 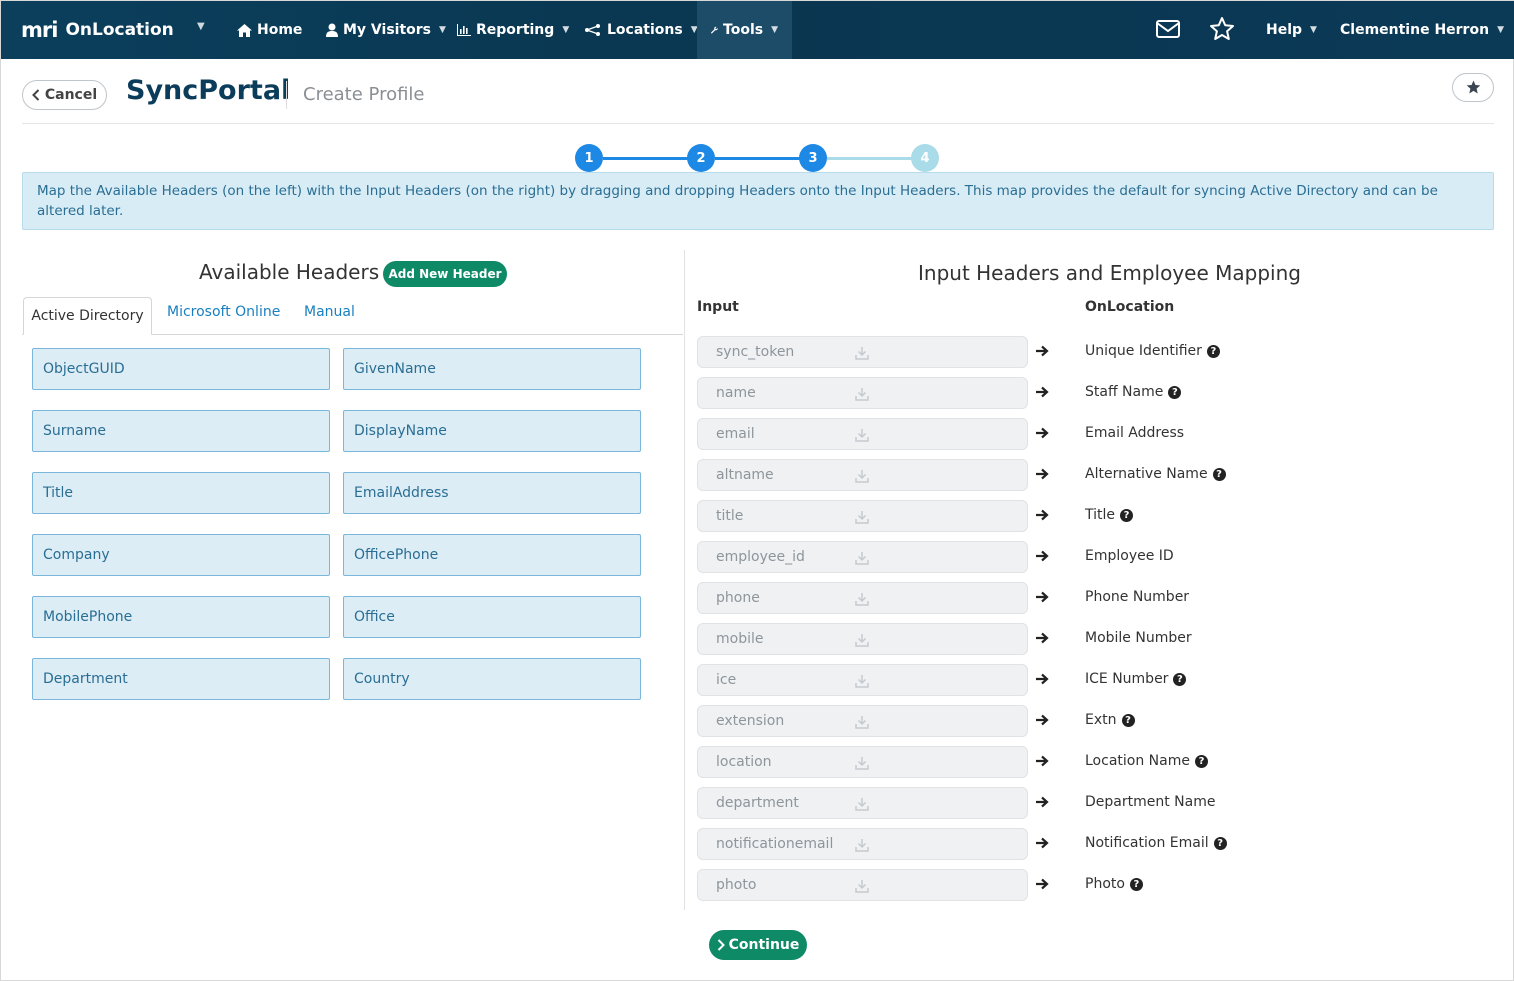 What do you see at coordinates (181, 555) in the screenshot?
I see `header-chip-company: Company` at bounding box center [181, 555].